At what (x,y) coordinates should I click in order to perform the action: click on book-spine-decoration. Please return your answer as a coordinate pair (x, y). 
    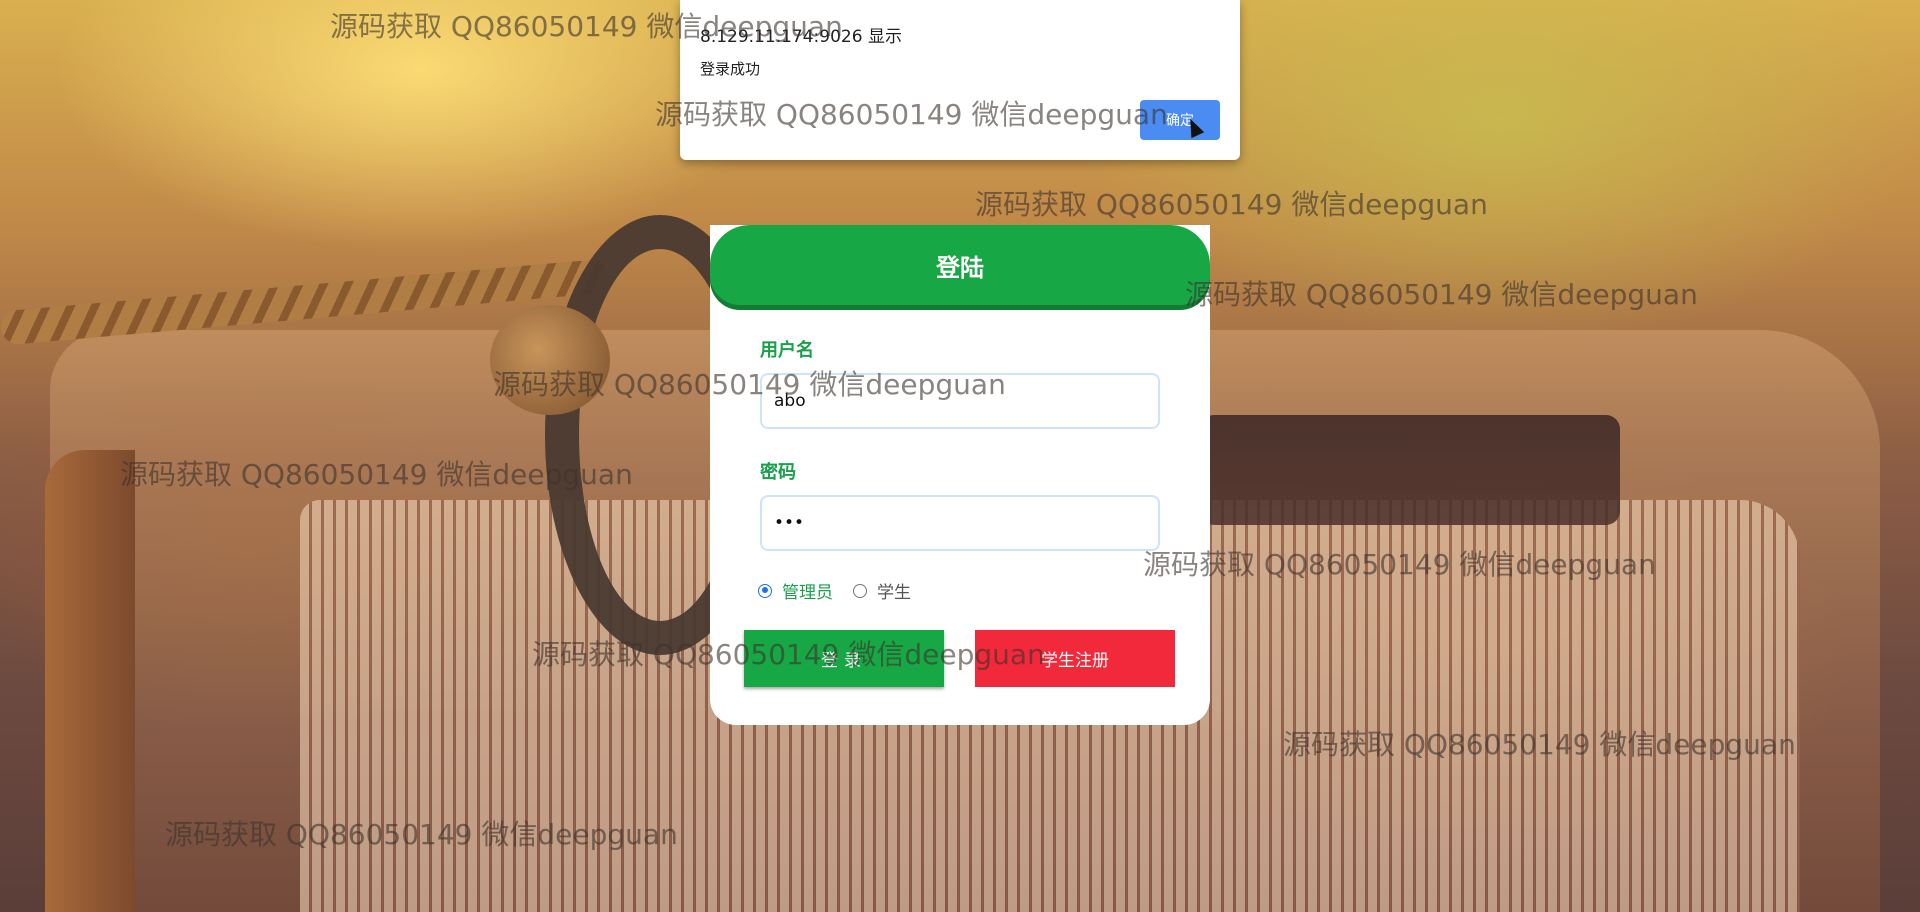
    Looking at the image, I should click on (1410, 470).